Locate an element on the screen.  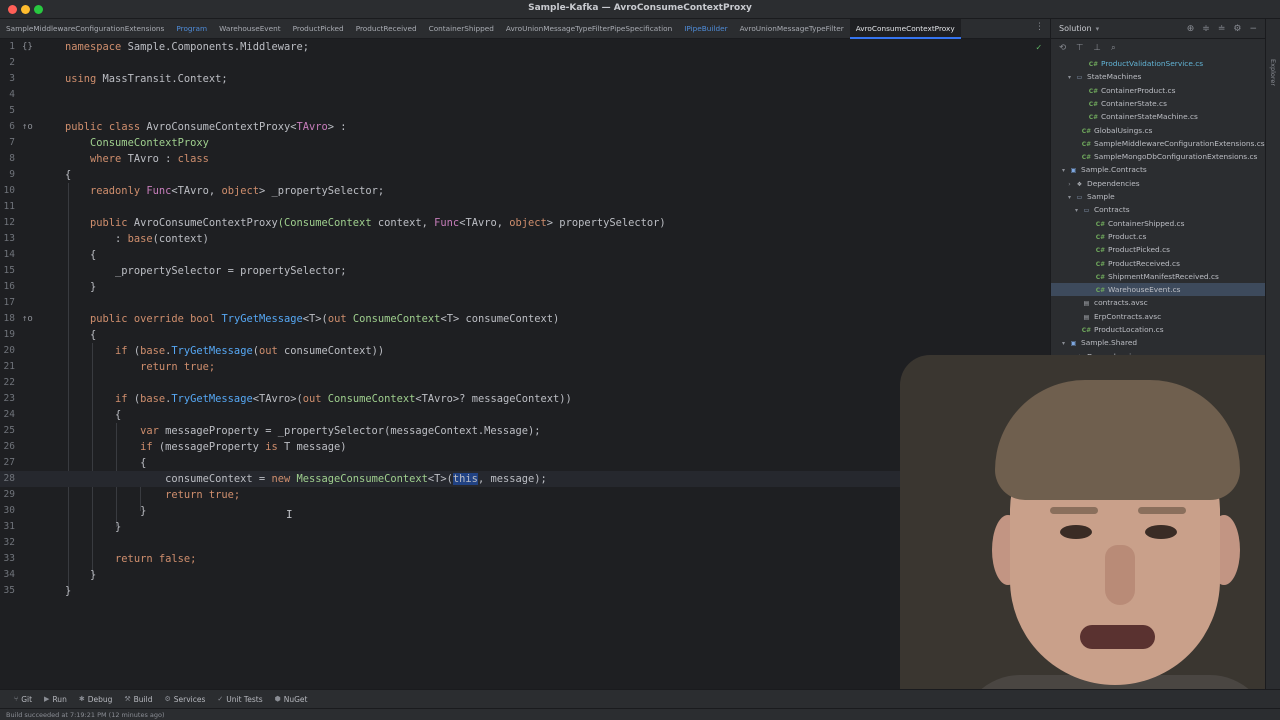
selected-text: this is located at coordinates (465, 479).